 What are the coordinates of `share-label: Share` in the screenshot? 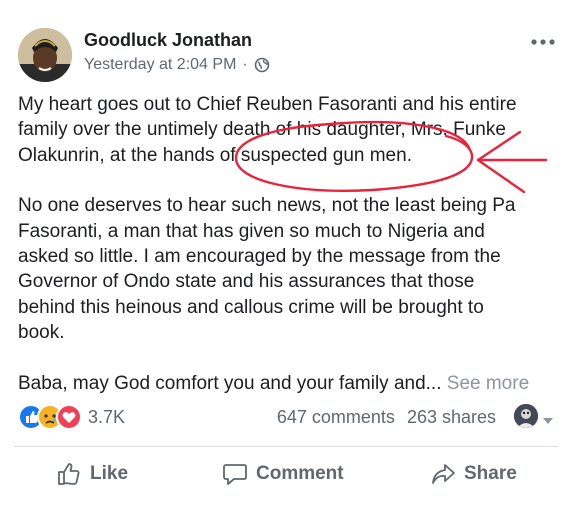 It's located at (490, 473).